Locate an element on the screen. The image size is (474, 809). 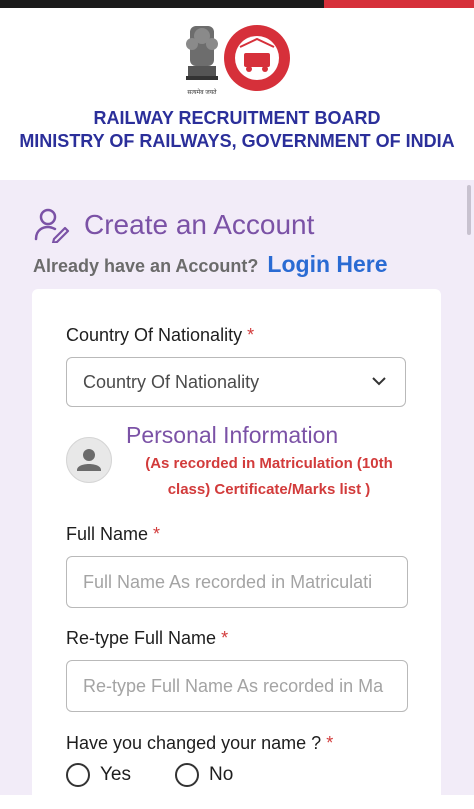
retype-name-label: Re-type Full Name * is located at coordinates (147, 638).